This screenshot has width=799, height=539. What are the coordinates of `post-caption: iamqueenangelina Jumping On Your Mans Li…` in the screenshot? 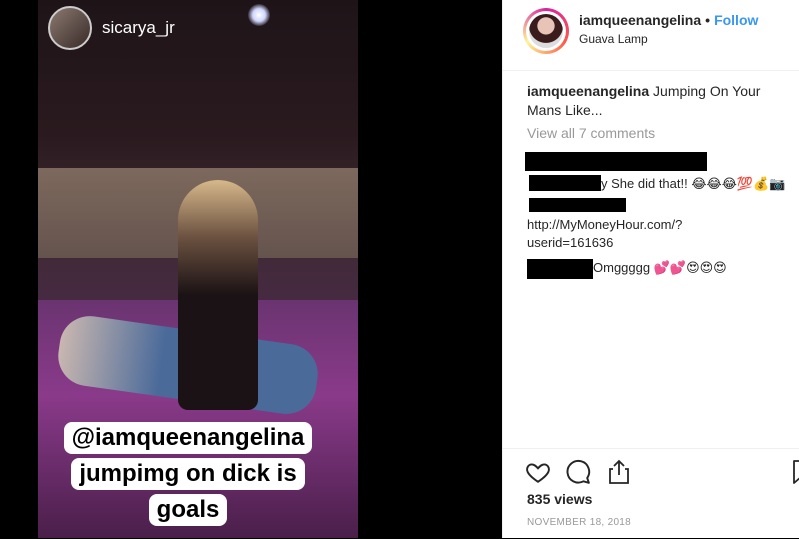 It's located at (658, 101).